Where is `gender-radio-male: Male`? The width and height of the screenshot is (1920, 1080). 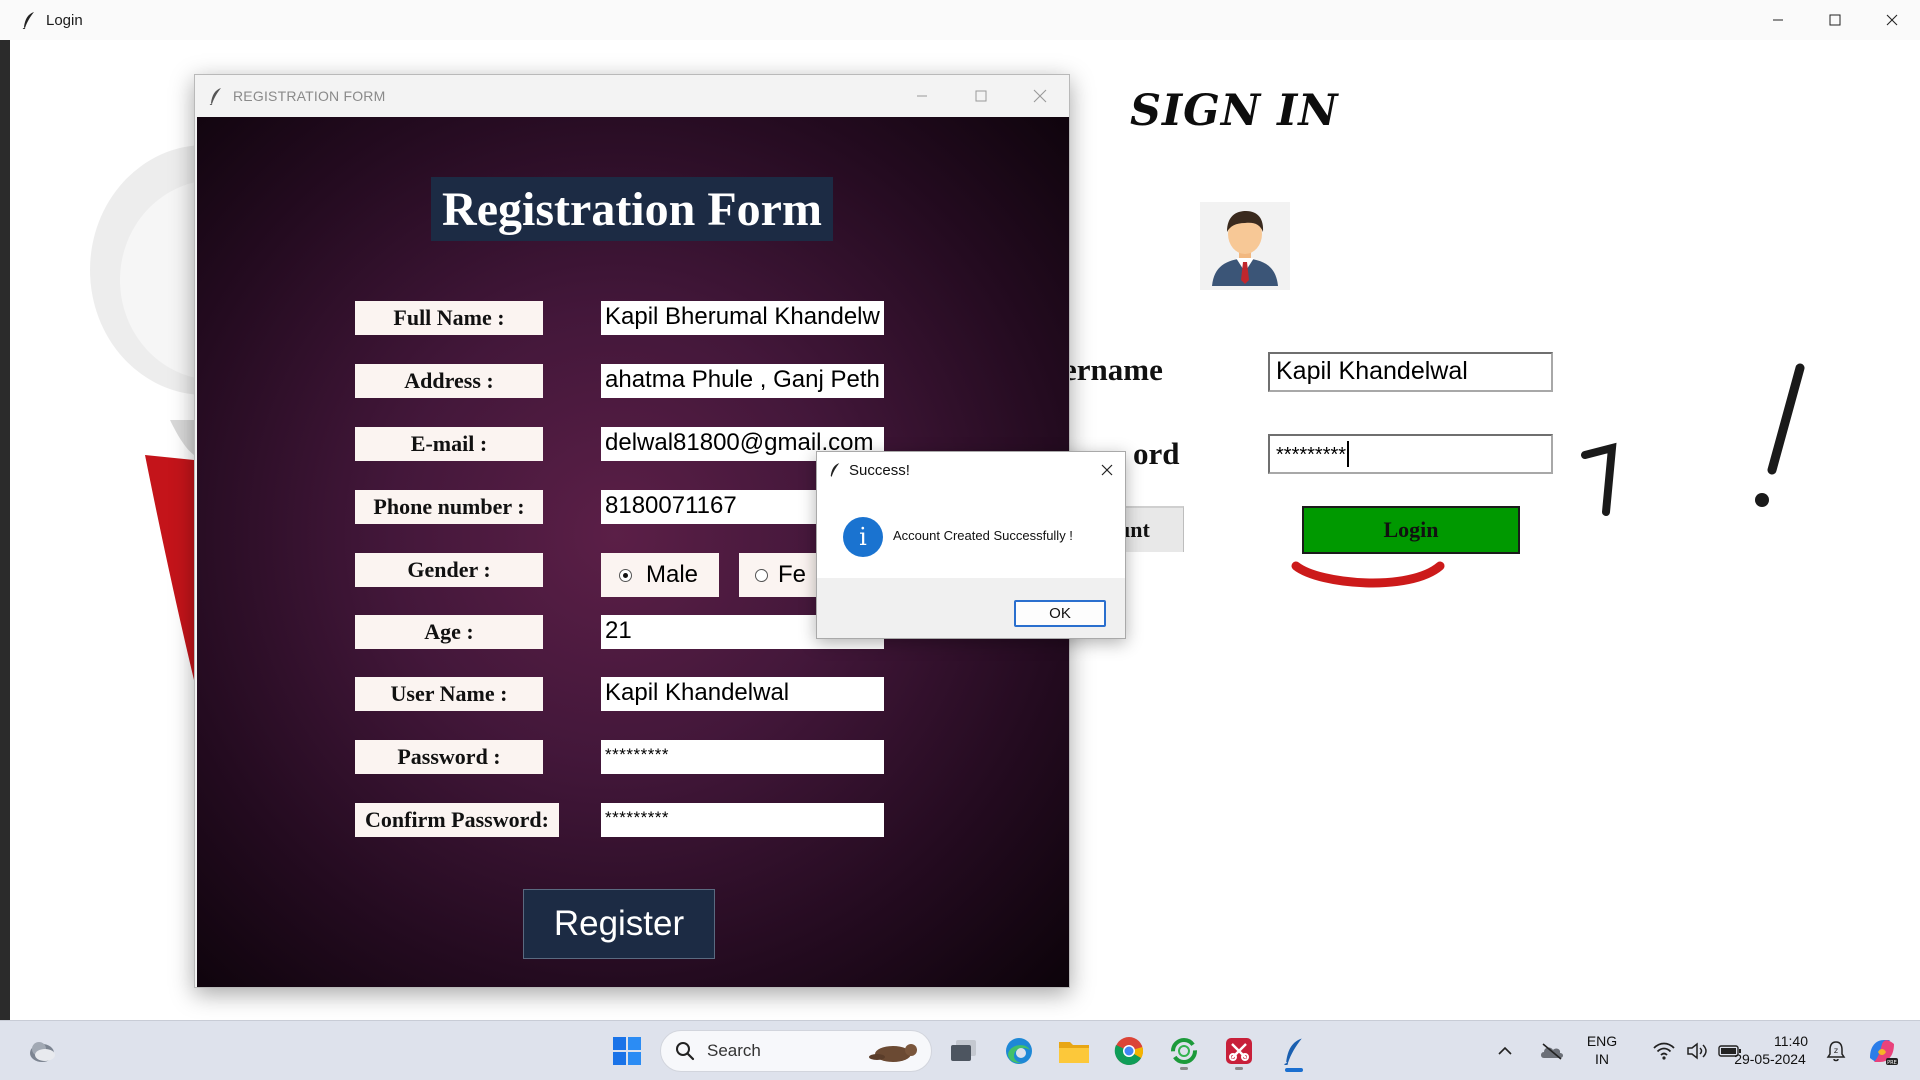 gender-radio-male: Male is located at coordinates (660, 575).